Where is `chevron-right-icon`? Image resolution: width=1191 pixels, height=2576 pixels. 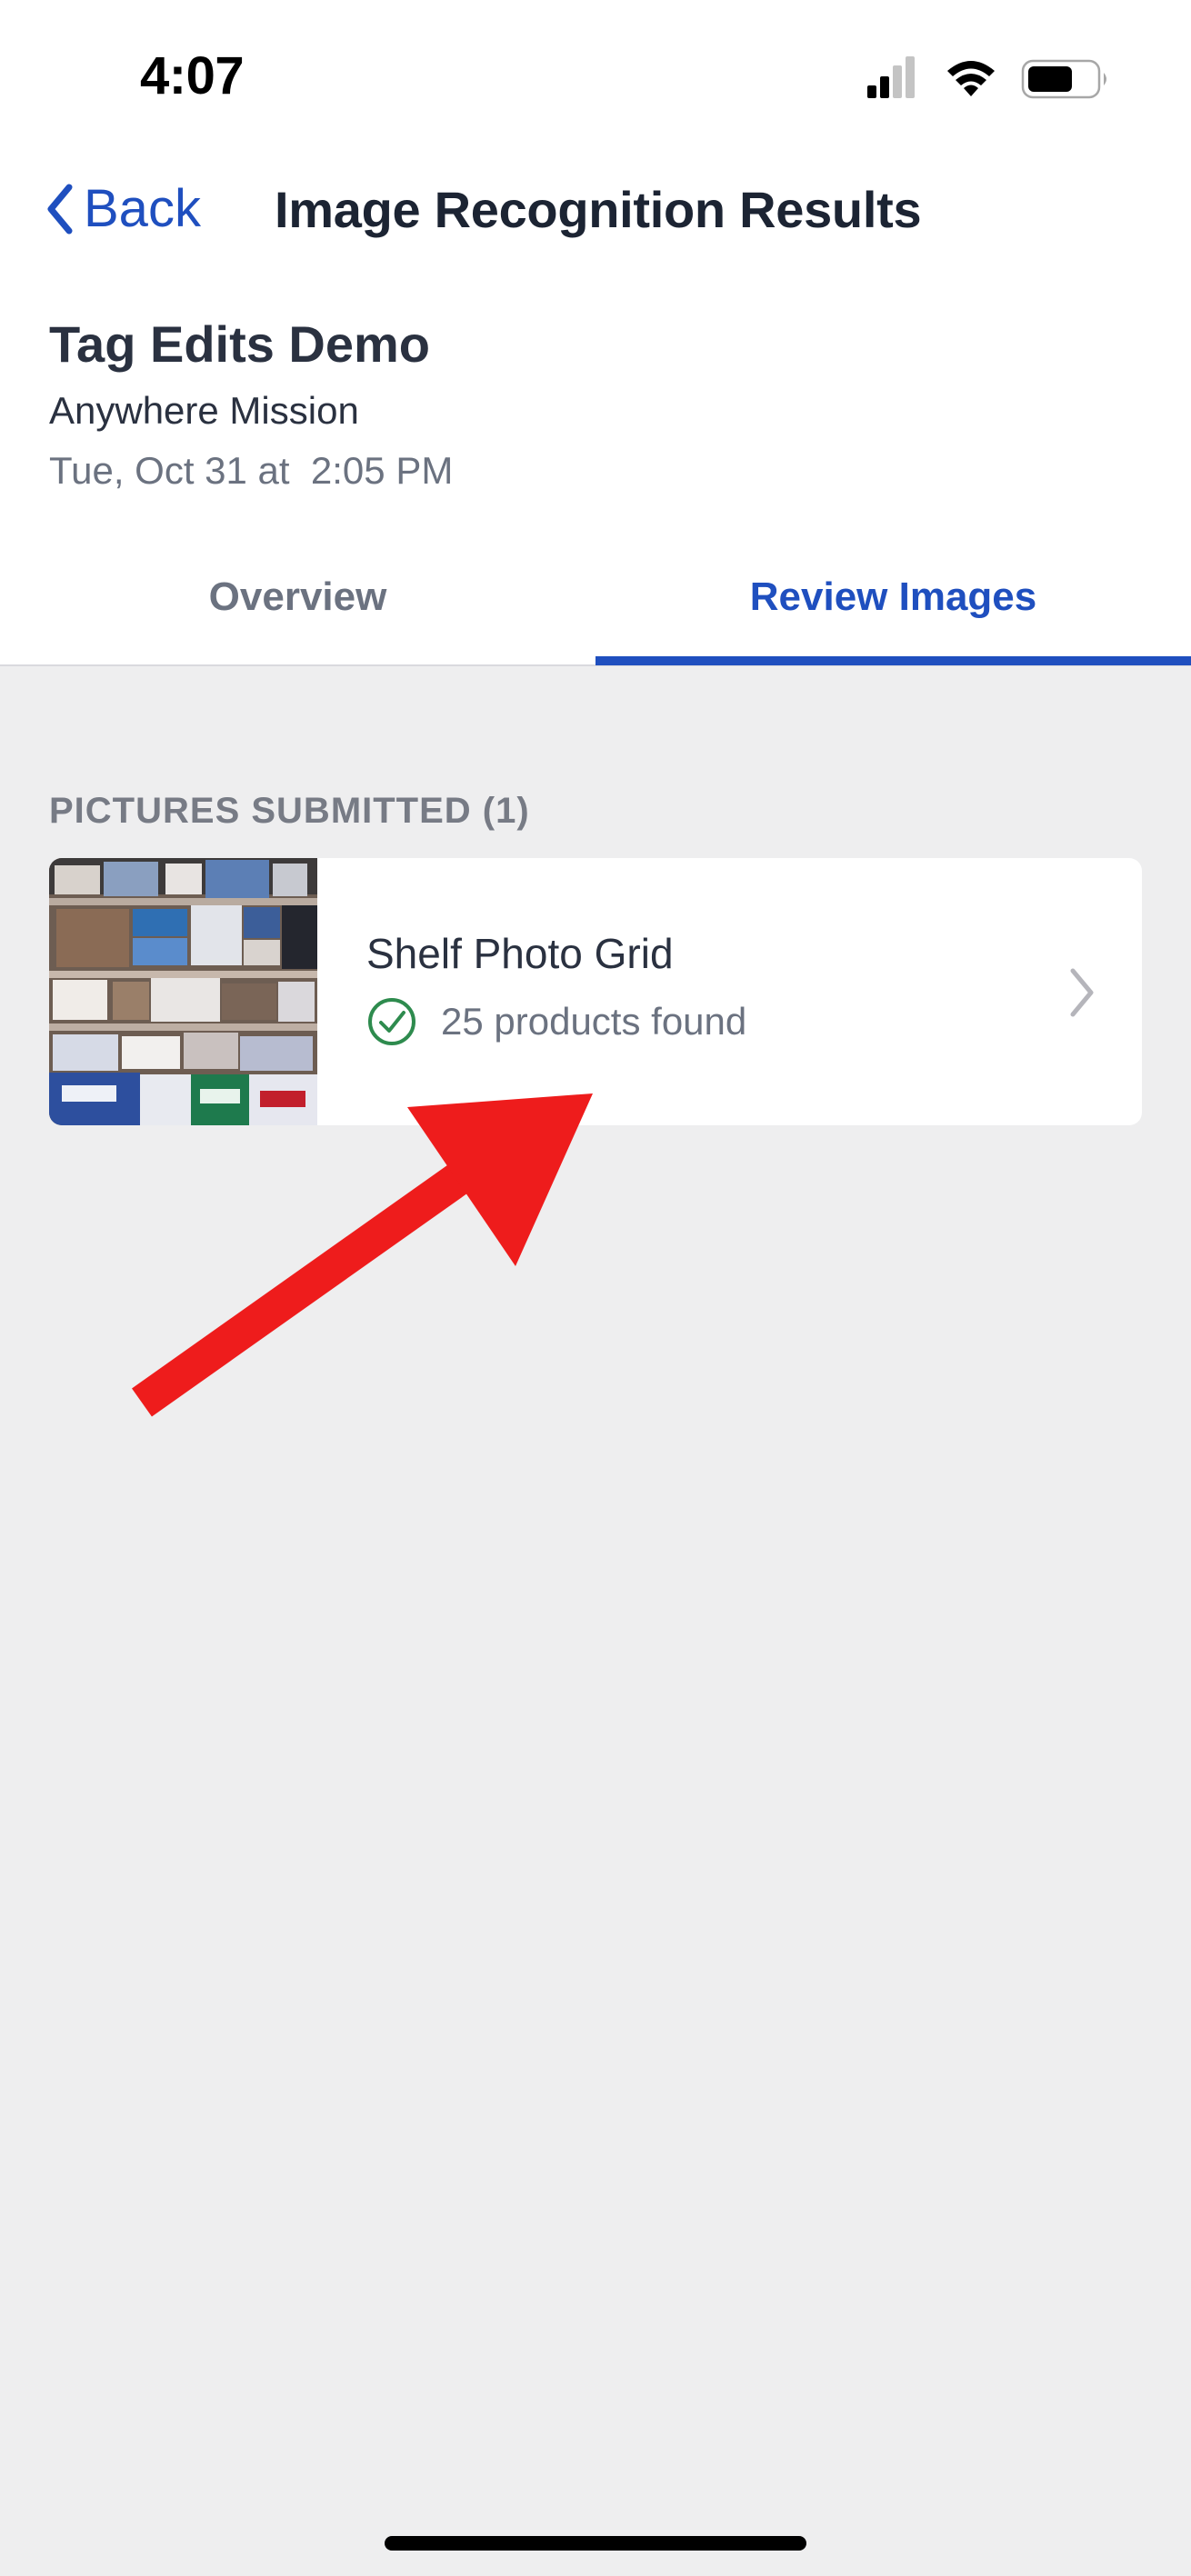 chevron-right-icon is located at coordinates (1082, 993).